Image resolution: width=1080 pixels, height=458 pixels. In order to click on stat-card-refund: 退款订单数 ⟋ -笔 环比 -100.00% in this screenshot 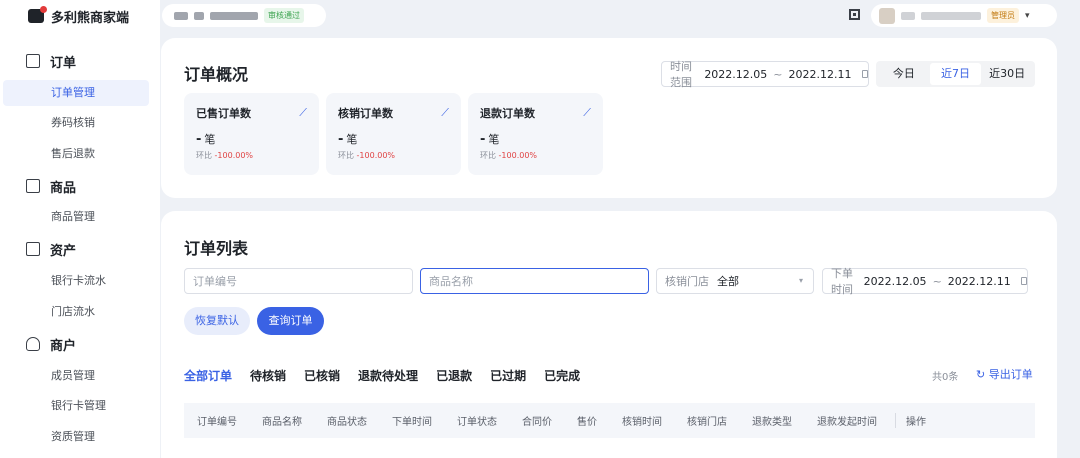, I will do `click(535, 134)`.